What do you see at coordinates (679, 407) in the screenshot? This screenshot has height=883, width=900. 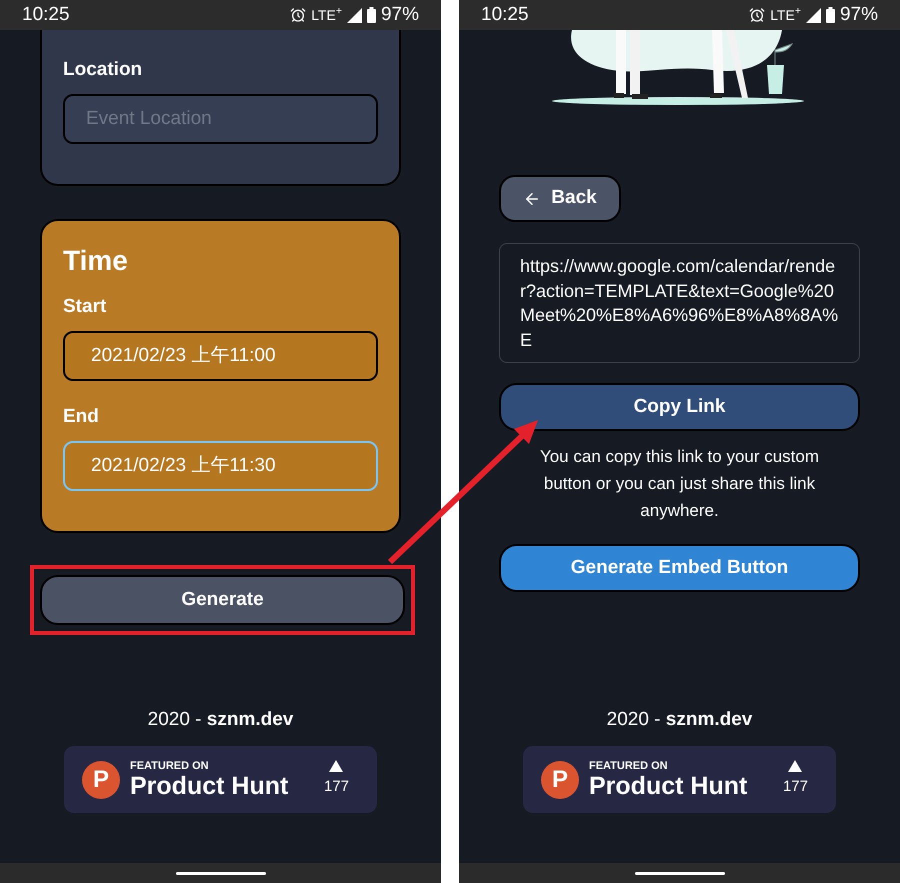 I see `copy-link-button: Copy Link` at bounding box center [679, 407].